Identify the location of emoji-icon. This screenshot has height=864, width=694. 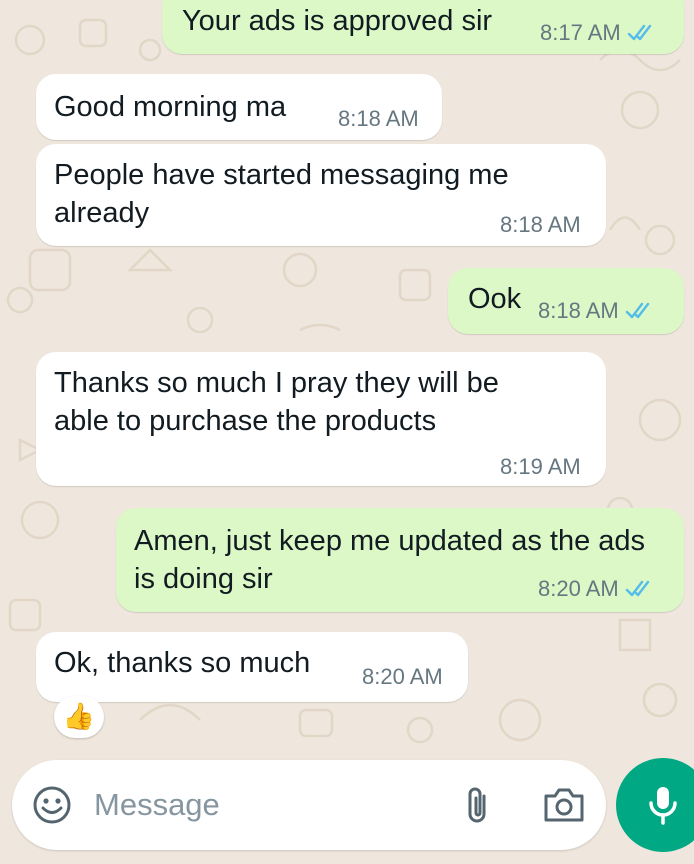
(52, 805).